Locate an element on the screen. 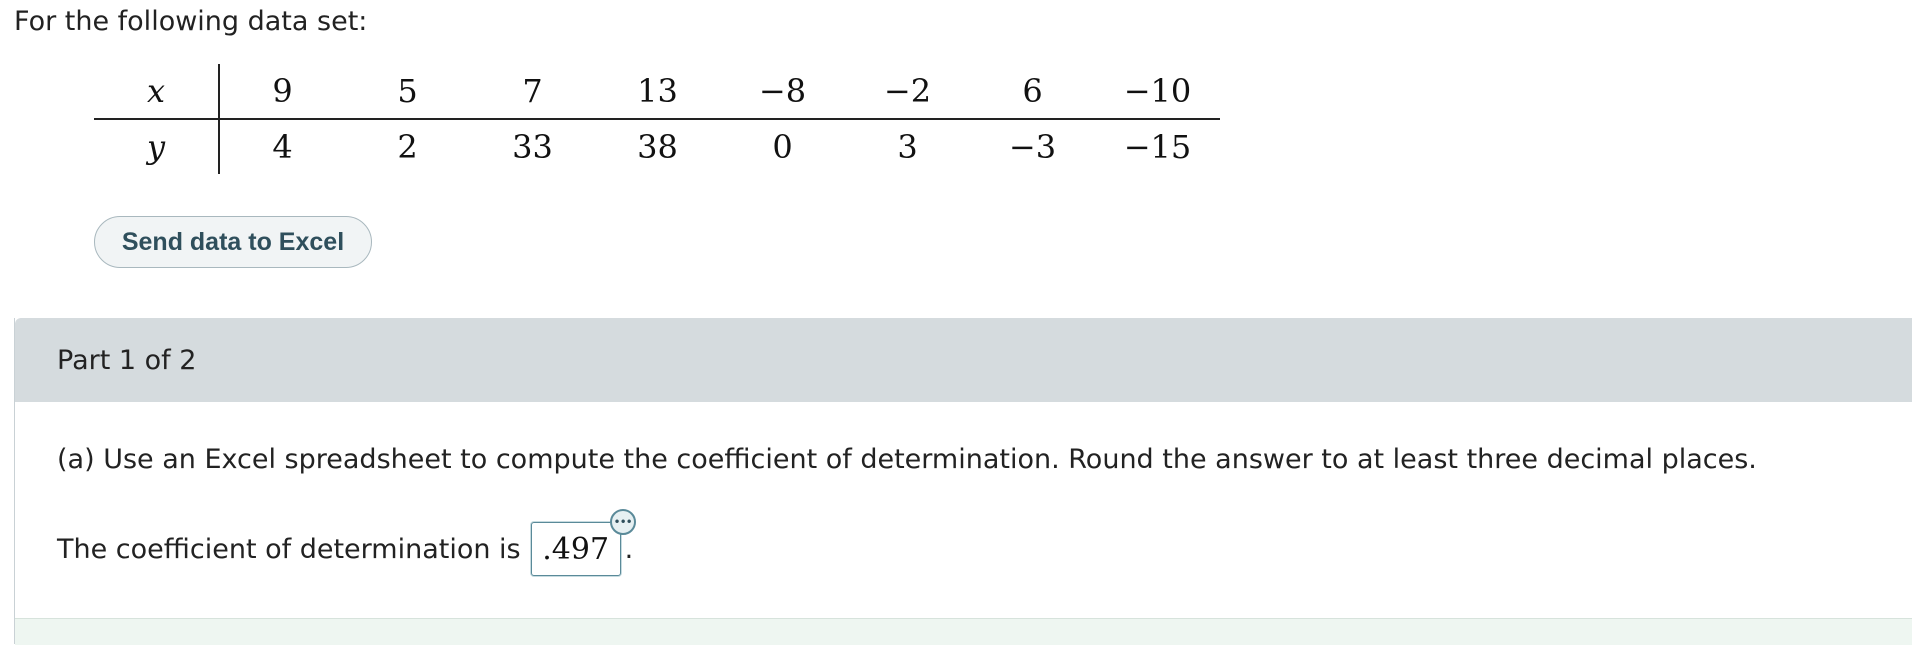 The width and height of the screenshot is (1912, 645). part-header: Part 1 of 2 is located at coordinates (963, 360).